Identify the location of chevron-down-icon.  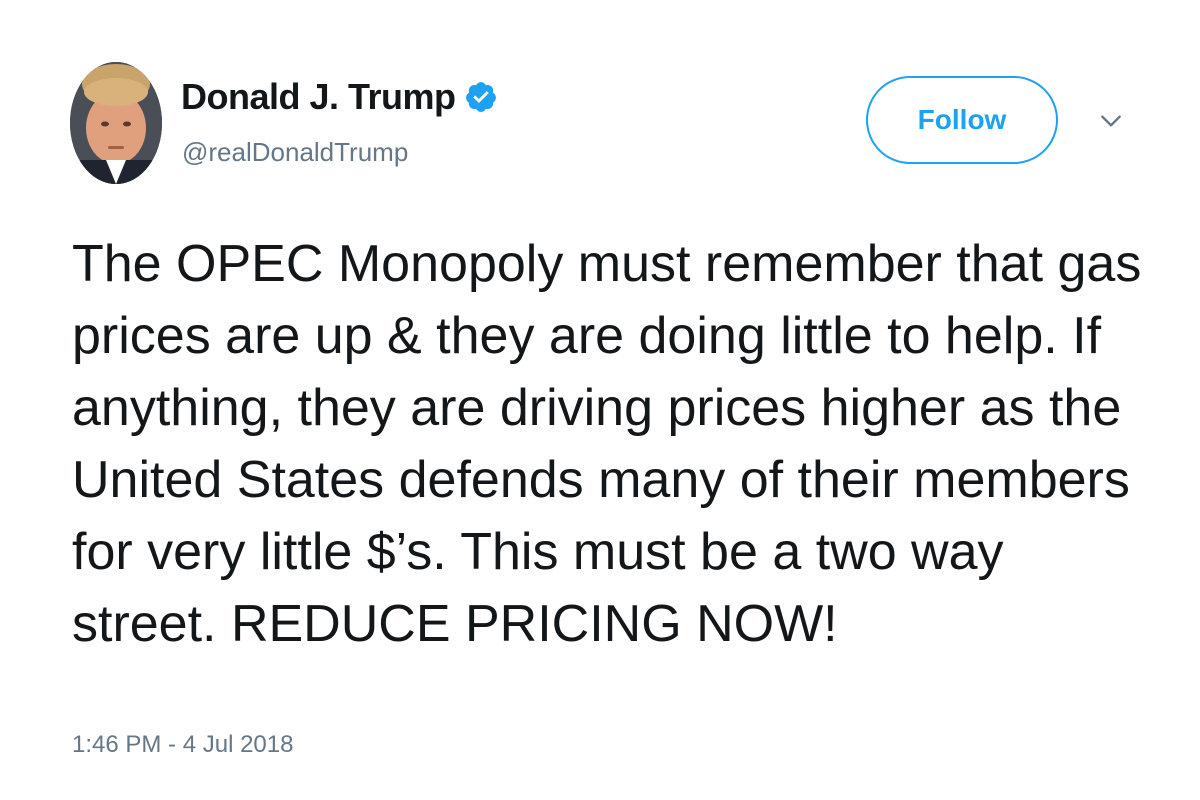
(1111, 121).